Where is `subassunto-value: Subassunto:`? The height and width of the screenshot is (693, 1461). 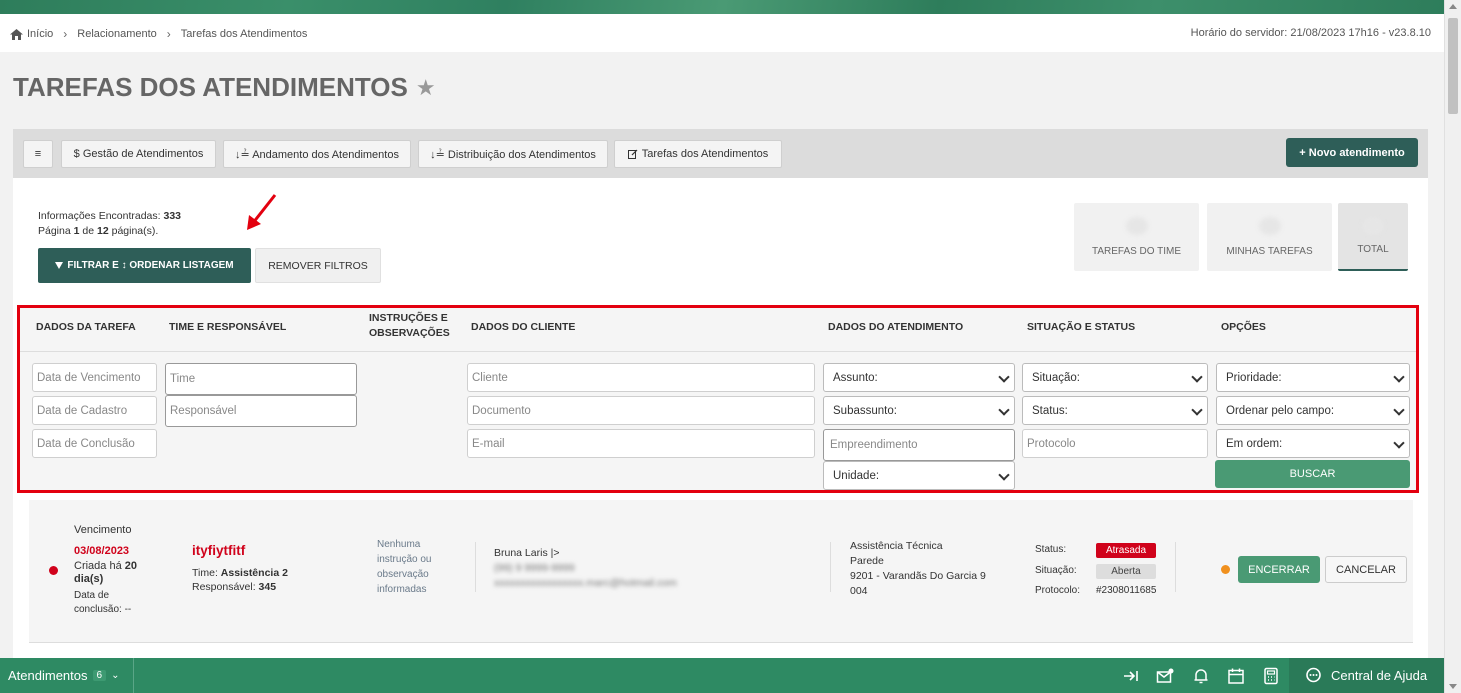 subassunto-value: Subassunto: is located at coordinates (865, 410).